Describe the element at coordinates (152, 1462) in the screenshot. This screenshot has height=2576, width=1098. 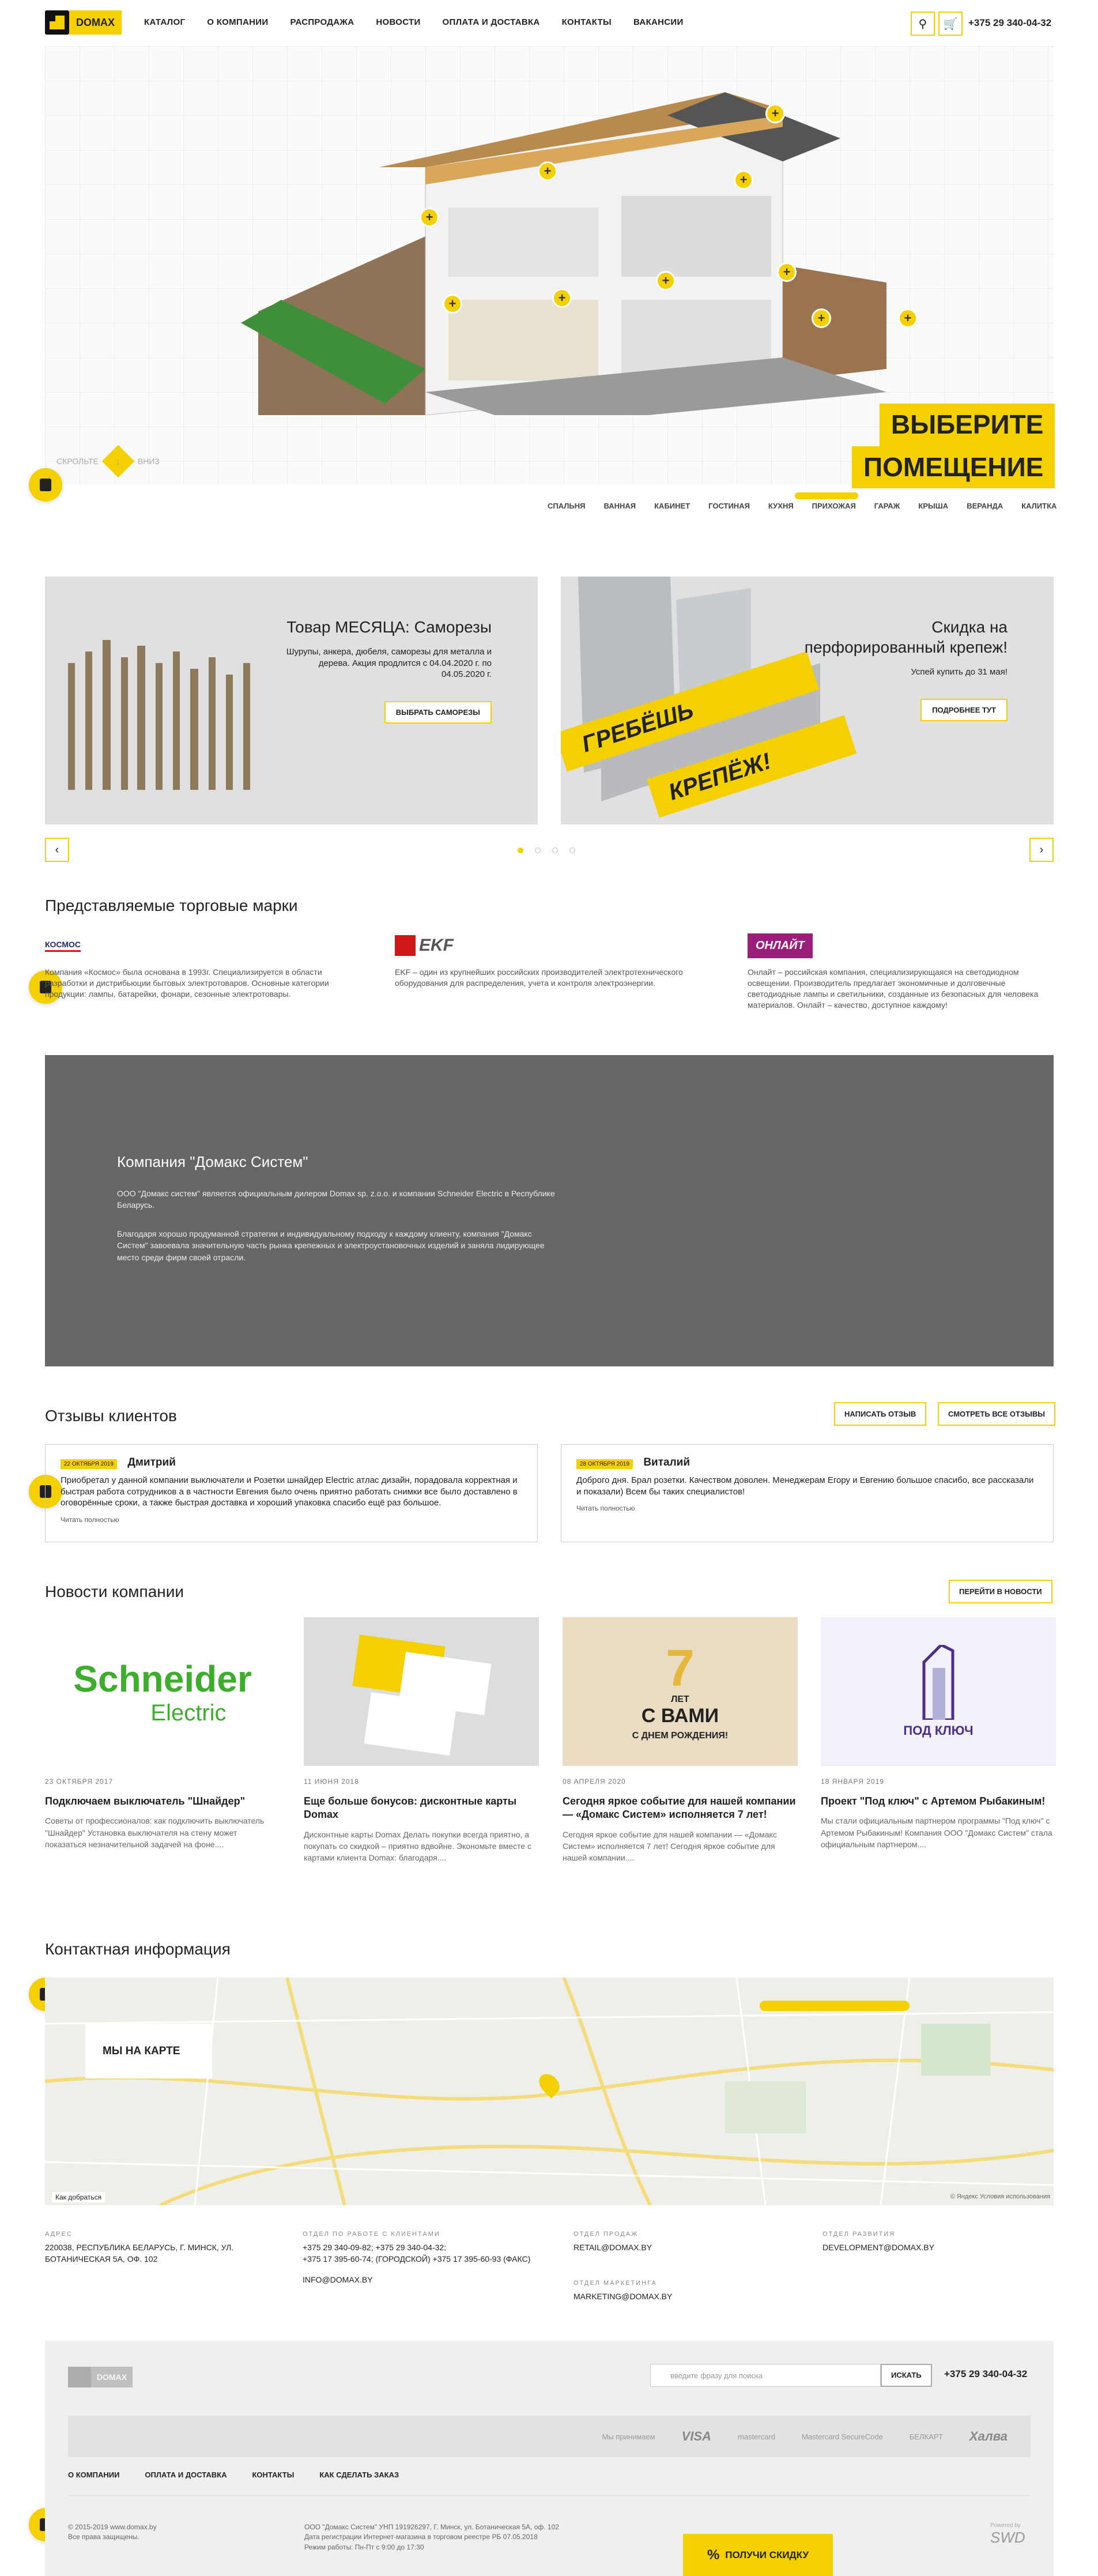
I see `review-author: Дмитрий` at that location.